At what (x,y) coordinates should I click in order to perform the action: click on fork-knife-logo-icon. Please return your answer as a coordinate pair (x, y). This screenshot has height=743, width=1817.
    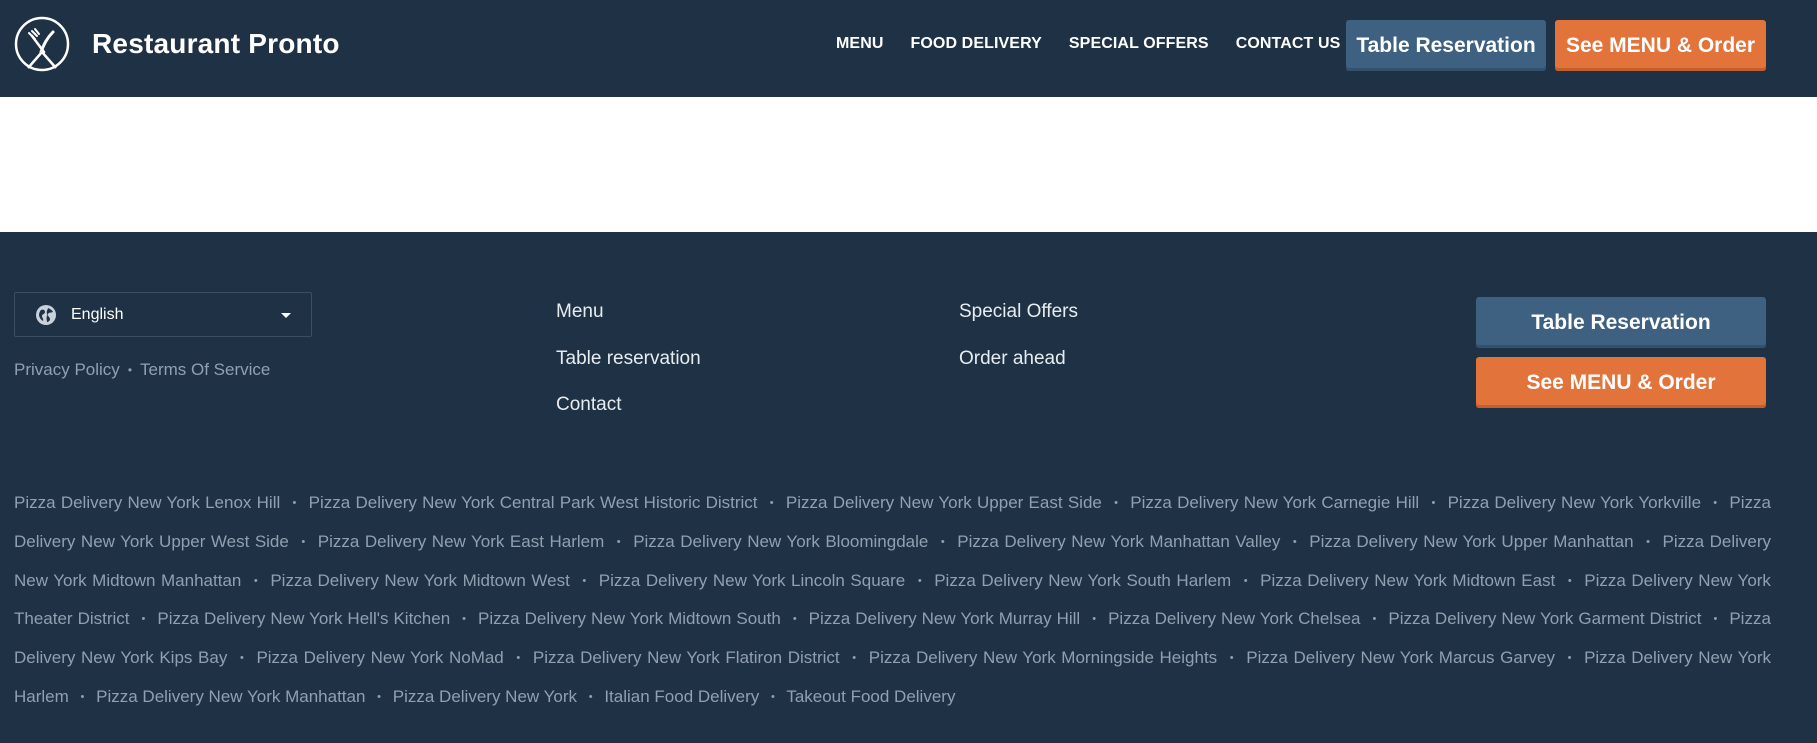
    Looking at the image, I should click on (42, 44).